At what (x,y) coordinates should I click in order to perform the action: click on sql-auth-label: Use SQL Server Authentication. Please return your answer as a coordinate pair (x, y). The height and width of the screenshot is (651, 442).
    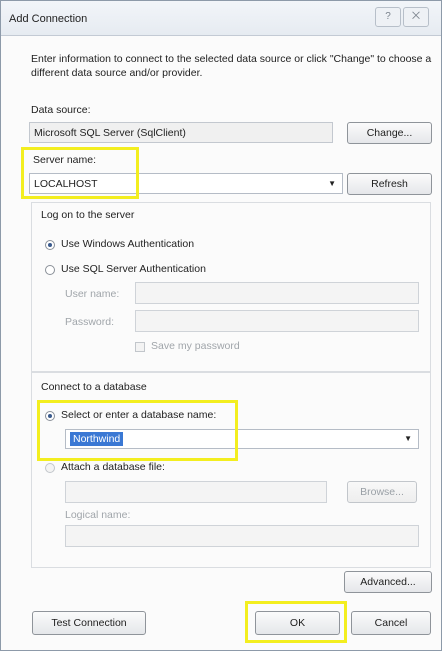
    Looking at the image, I should click on (133, 269).